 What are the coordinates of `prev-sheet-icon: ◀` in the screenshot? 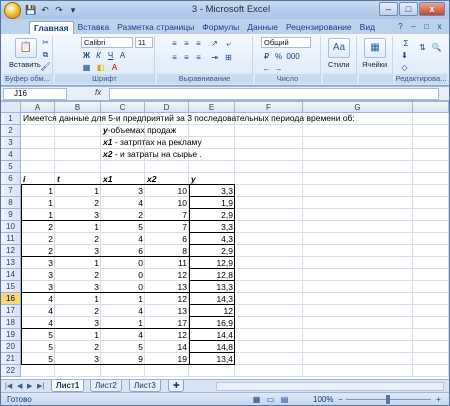 It's located at (19, 386).